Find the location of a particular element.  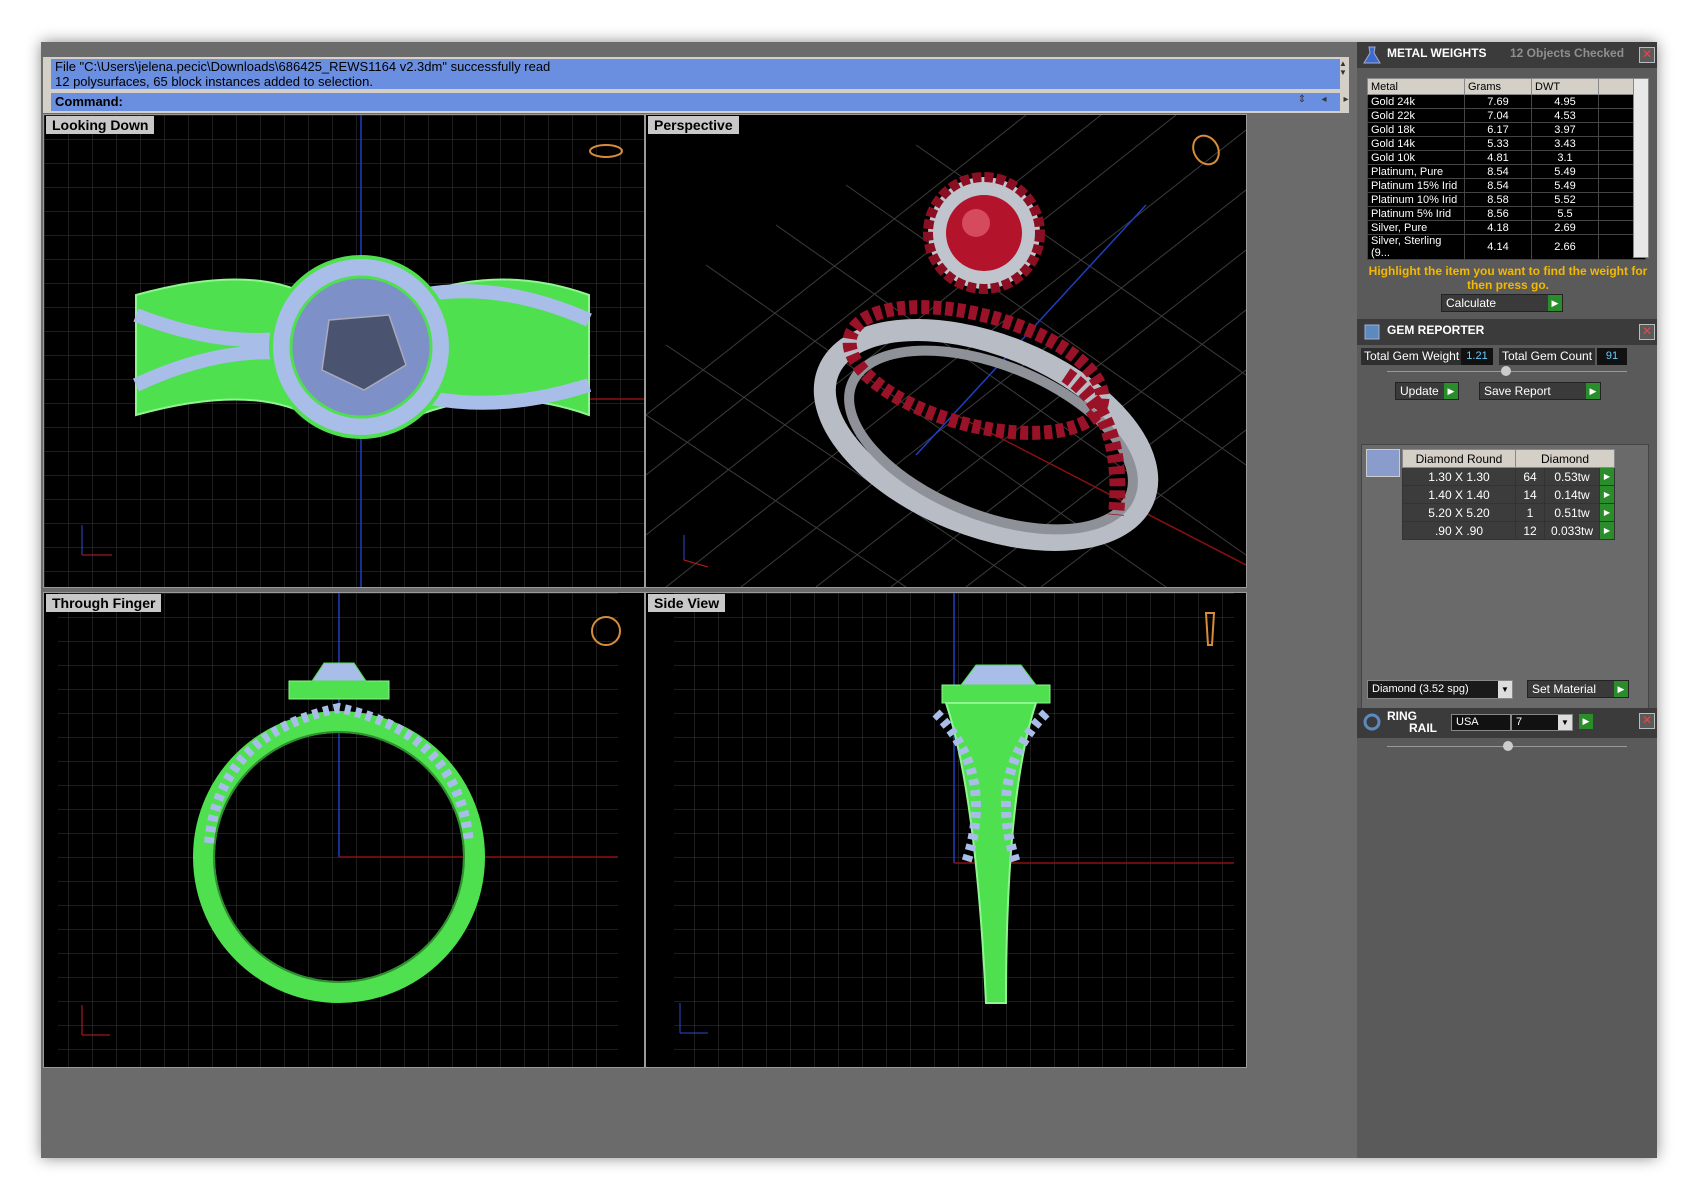

metal-weights-scrollbar is located at coordinates (1641, 168).